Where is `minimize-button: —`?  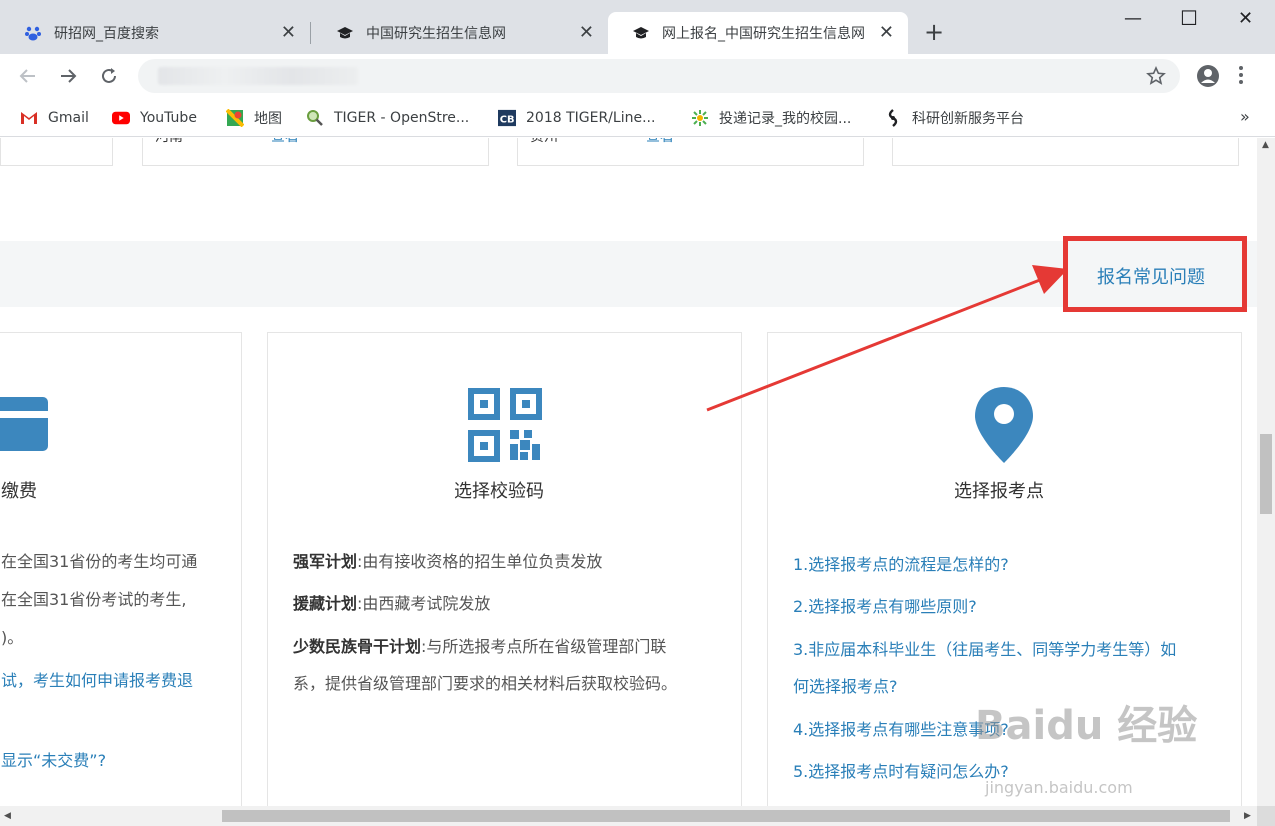 minimize-button: — is located at coordinates (1133, 18).